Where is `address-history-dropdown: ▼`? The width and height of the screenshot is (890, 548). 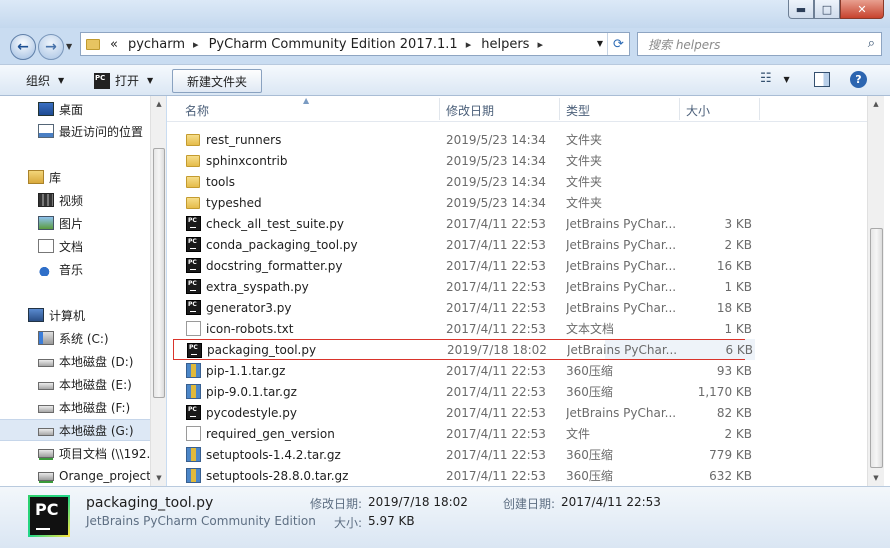 address-history-dropdown: ▼ is located at coordinates (600, 43).